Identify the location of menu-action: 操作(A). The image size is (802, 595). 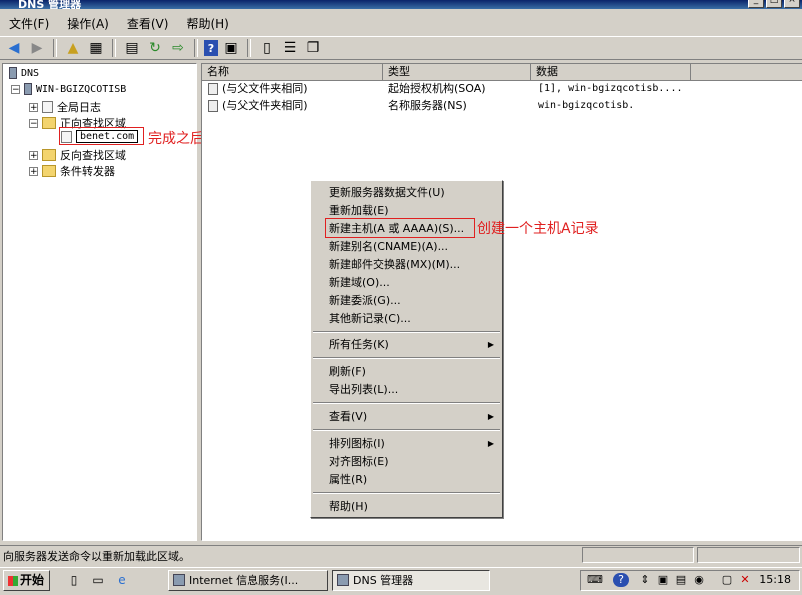
(88, 23).